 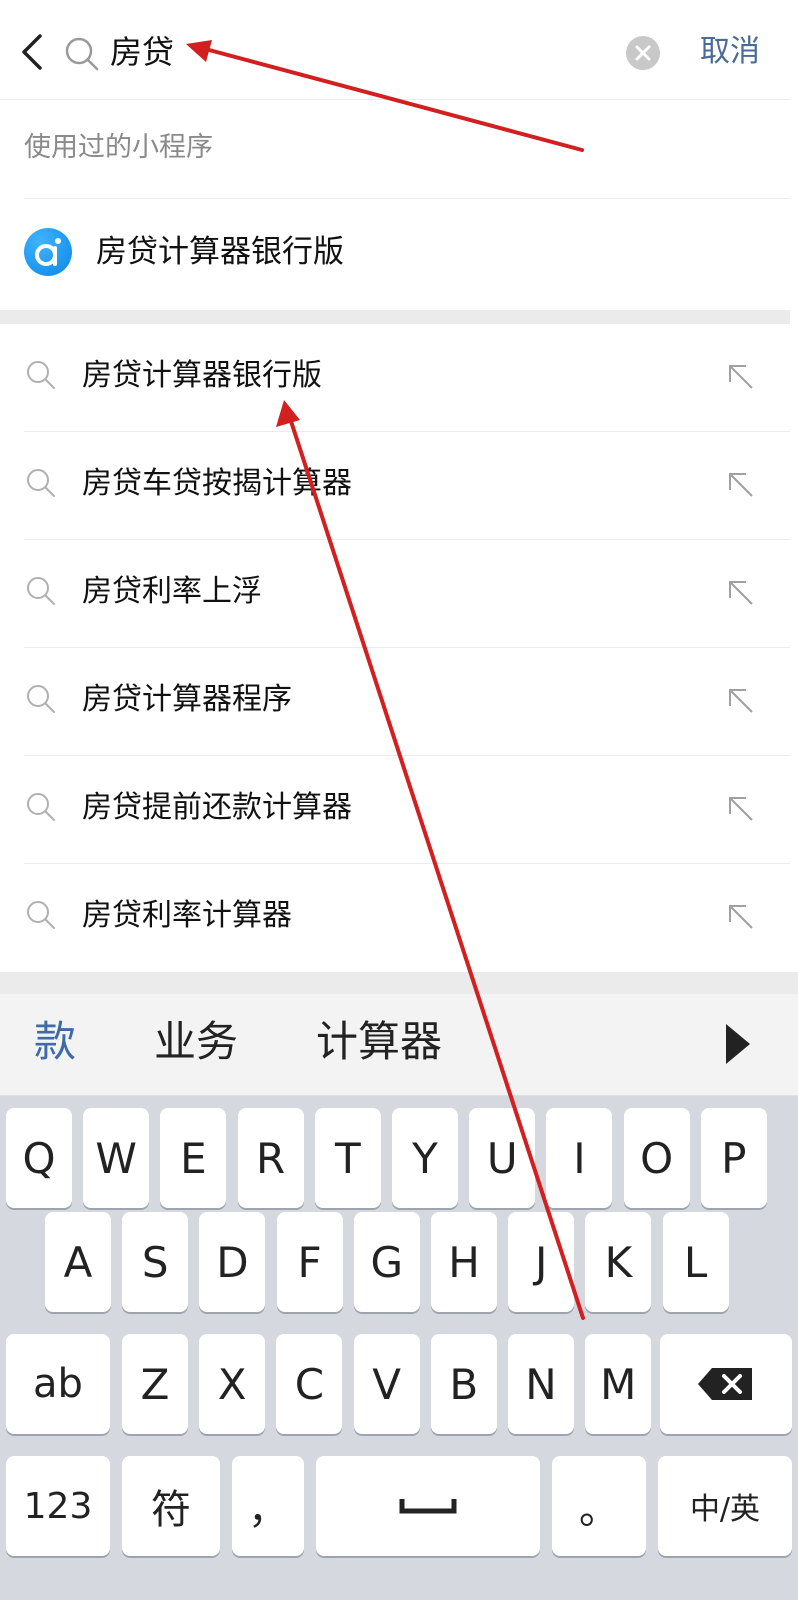 I want to click on key-label: S, so click(x=155, y=1262).